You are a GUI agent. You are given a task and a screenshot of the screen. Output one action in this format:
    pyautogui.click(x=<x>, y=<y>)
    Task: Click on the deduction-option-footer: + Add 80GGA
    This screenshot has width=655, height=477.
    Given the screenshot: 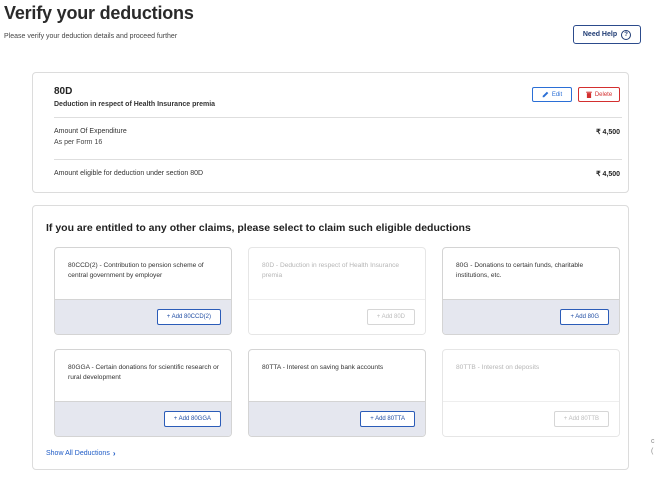 What is the action you would take?
    pyautogui.click(x=143, y=418)
    